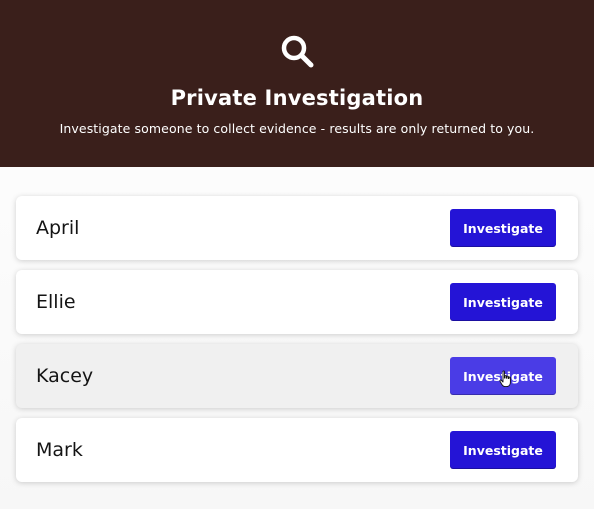  Describe the element at coordinates (503, 450) in the screenshot. I see `investigate-button-mark: Investigate` at that location.